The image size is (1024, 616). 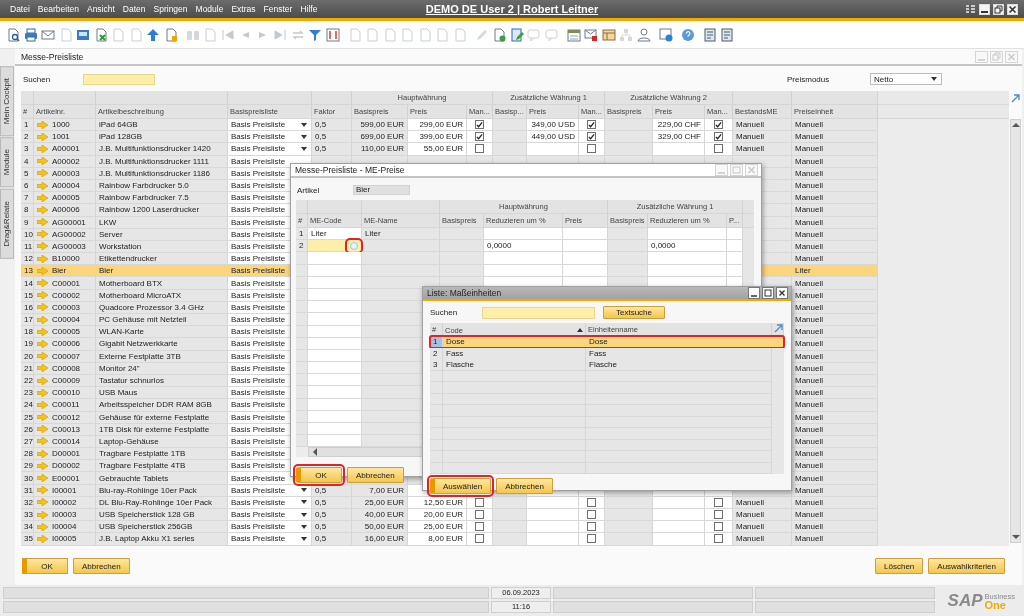 What do you see at coordinates (66, 295) in the screenshot?
I see `item-code: C00002` at bounding box center [66, 295].